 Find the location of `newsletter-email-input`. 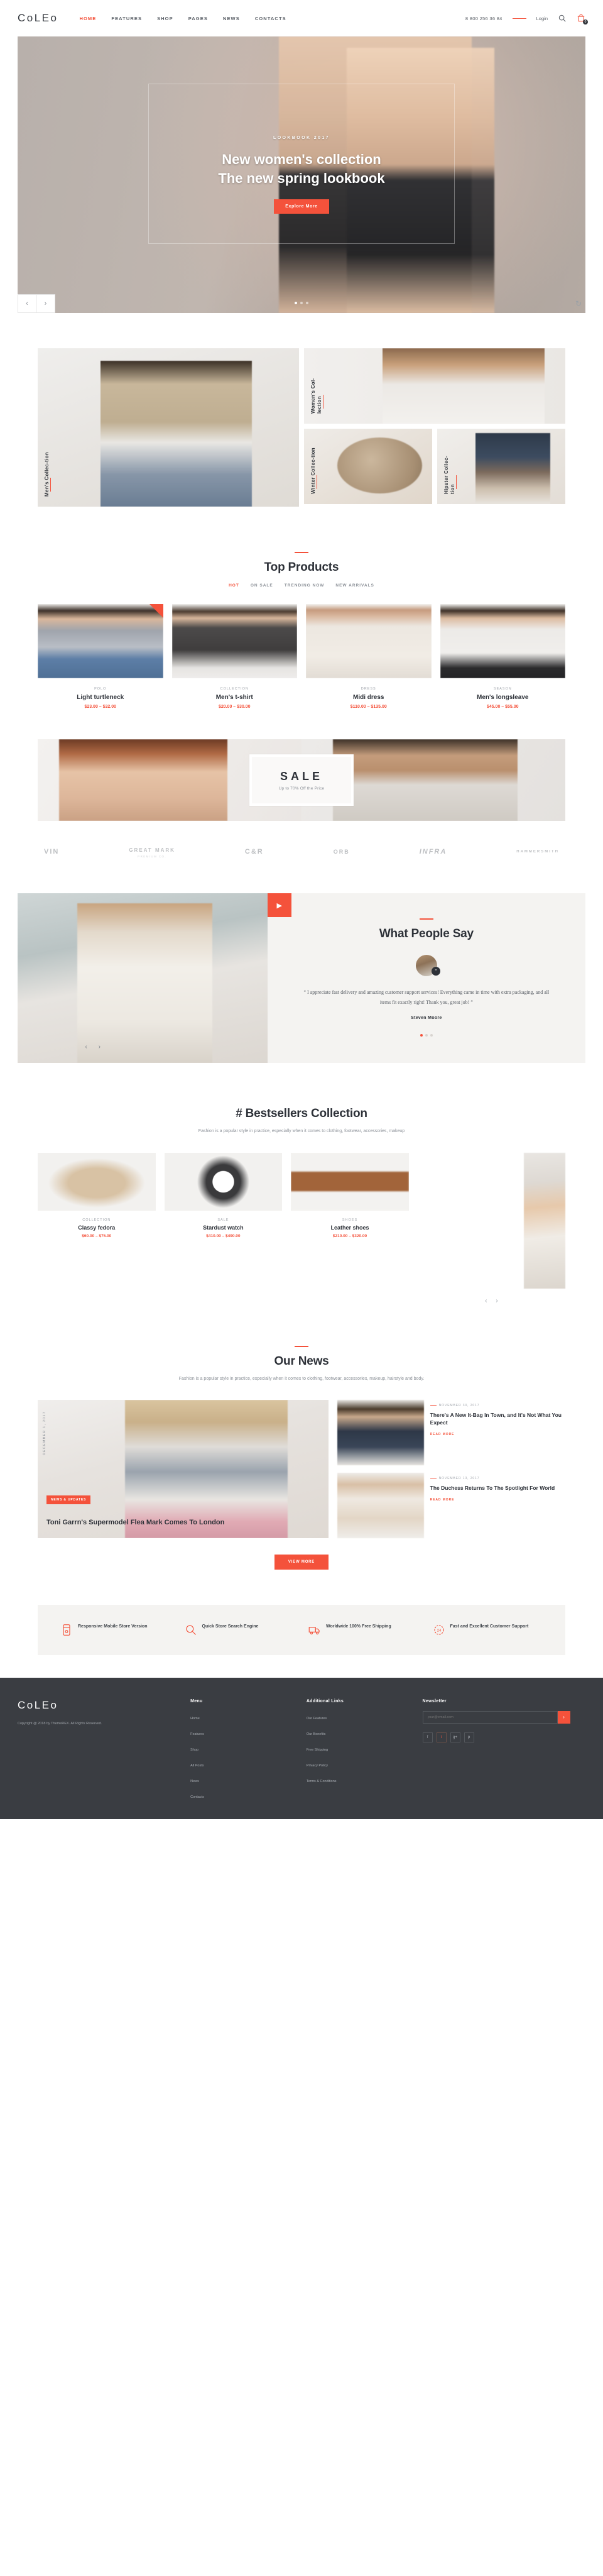

newsletter-email-input is located at coordinates (490, 1717).